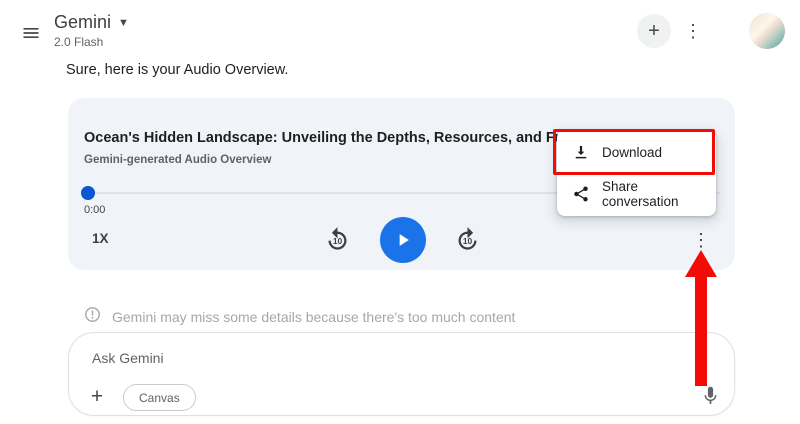 Image resolution: width=800 pixels, height=424 pixels. What do you see at coordinates (88, 193) in the screenshot?
I see `seek-slider-thumb` at bounding box center [88, 193].